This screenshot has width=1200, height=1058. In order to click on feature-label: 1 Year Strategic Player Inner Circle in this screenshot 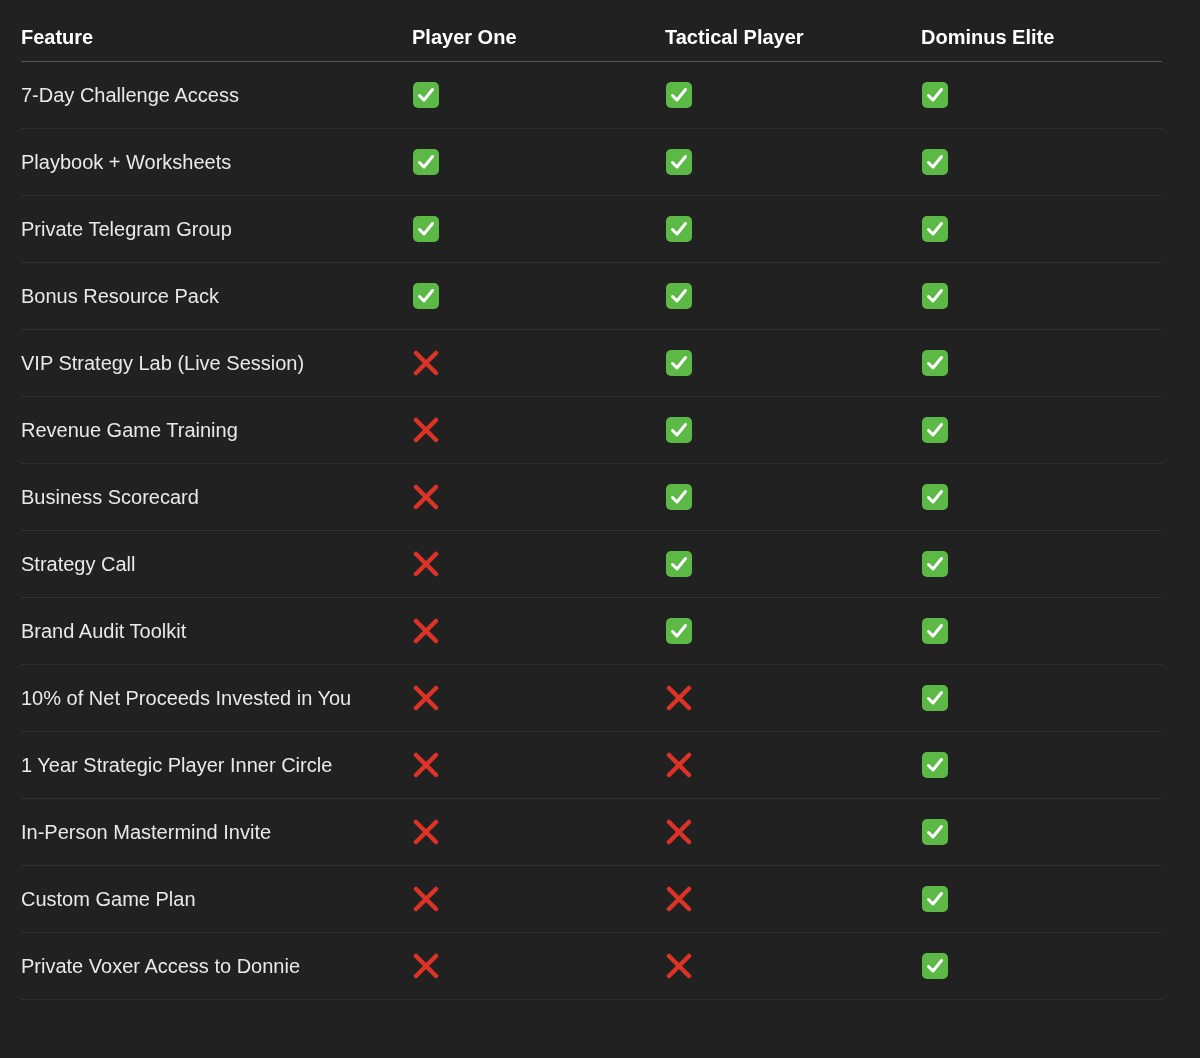, I will do `click(177, 765)`.